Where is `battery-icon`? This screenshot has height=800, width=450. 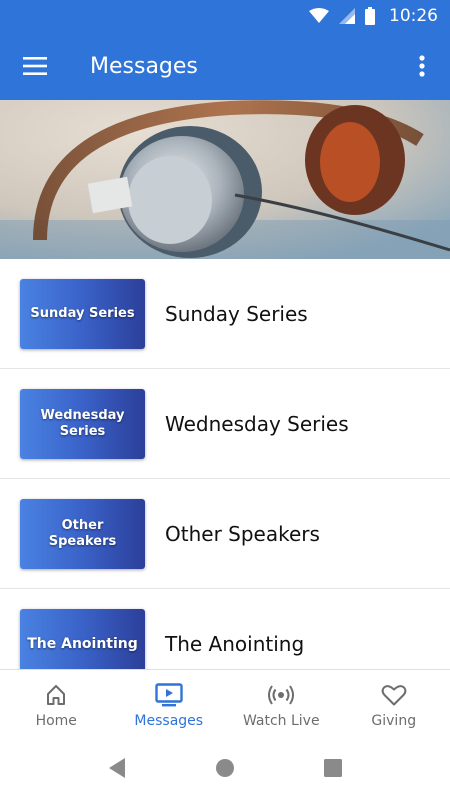
battery-icon is located at coordinates (370, 16).